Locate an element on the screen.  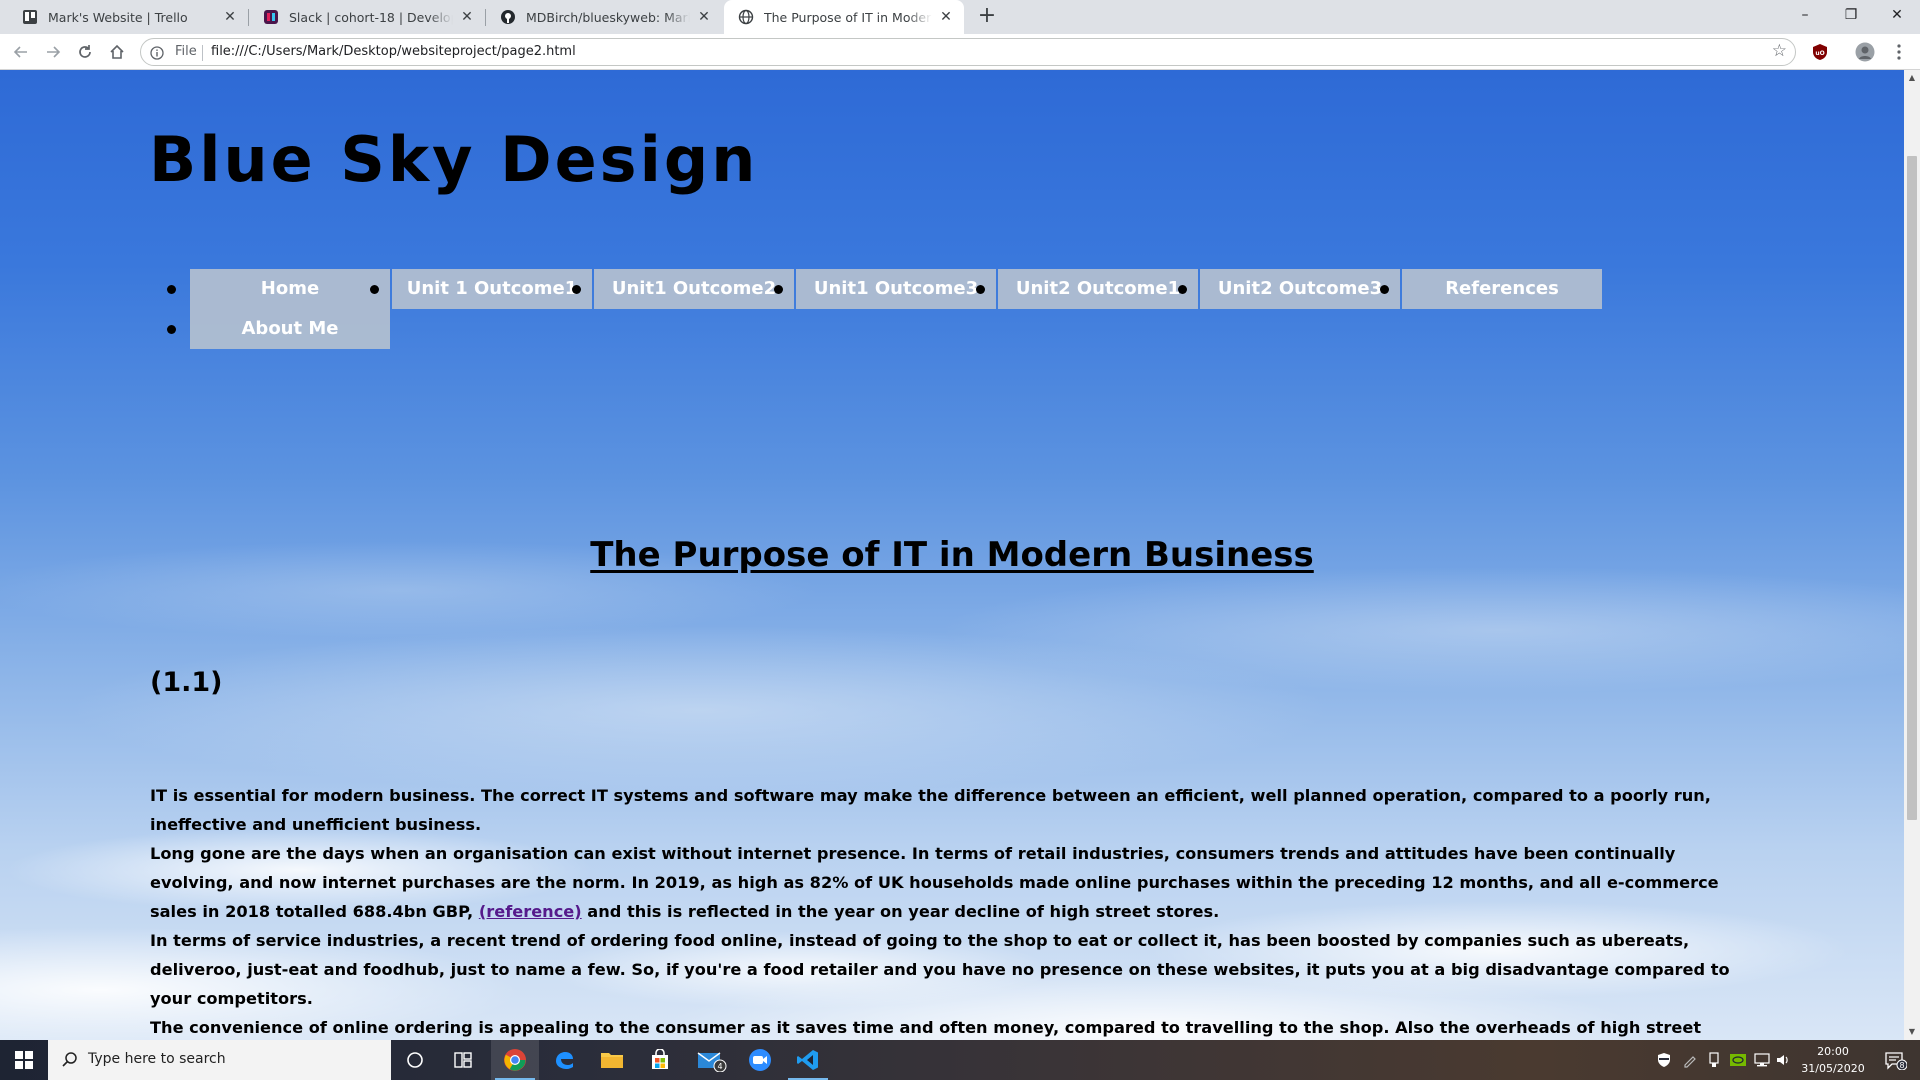
windows-taskbar: Type here to search 4 20:00 31/05/2020 8 is located at coordinates (960, 1060).